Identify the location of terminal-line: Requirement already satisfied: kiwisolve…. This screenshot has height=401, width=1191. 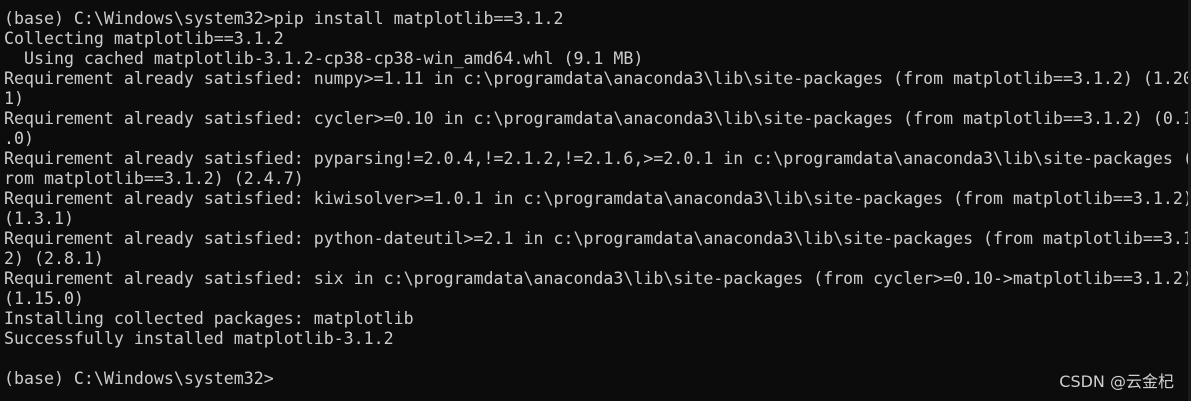
(597, 198).